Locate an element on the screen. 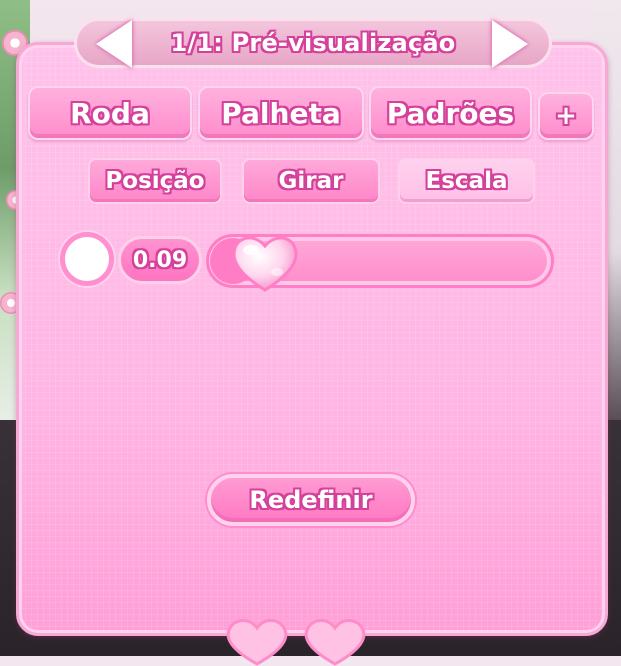 The width and height of the screenshot is (621, 666). reset-button-label: Redefinir is located at coordinates (311, 500).